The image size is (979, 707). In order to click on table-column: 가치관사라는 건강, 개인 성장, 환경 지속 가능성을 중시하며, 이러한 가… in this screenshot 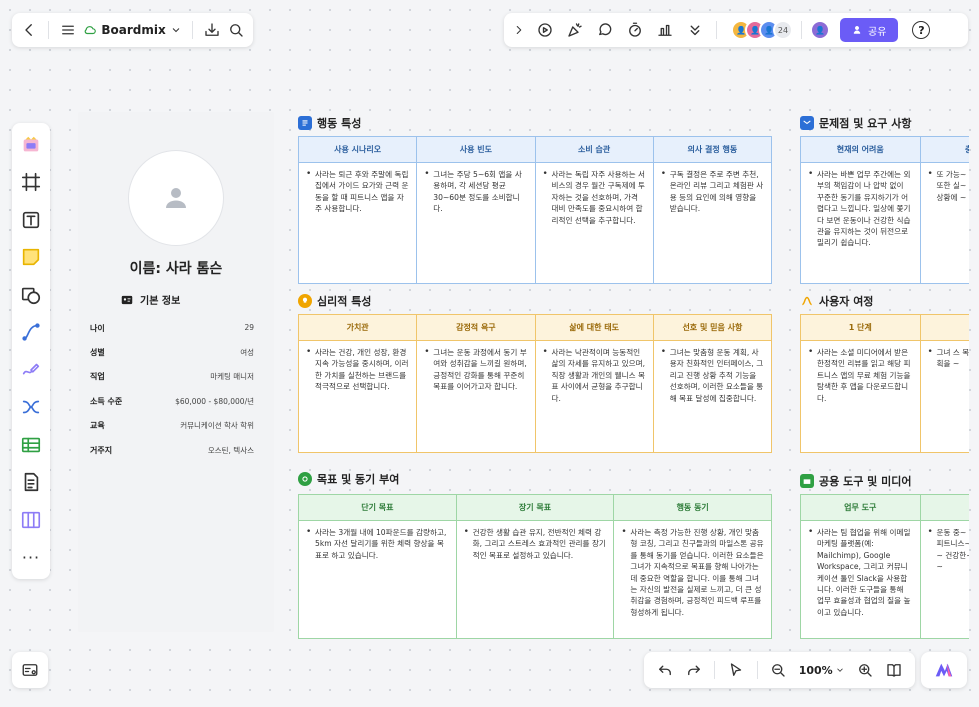, I will do `click(358, 383)`.